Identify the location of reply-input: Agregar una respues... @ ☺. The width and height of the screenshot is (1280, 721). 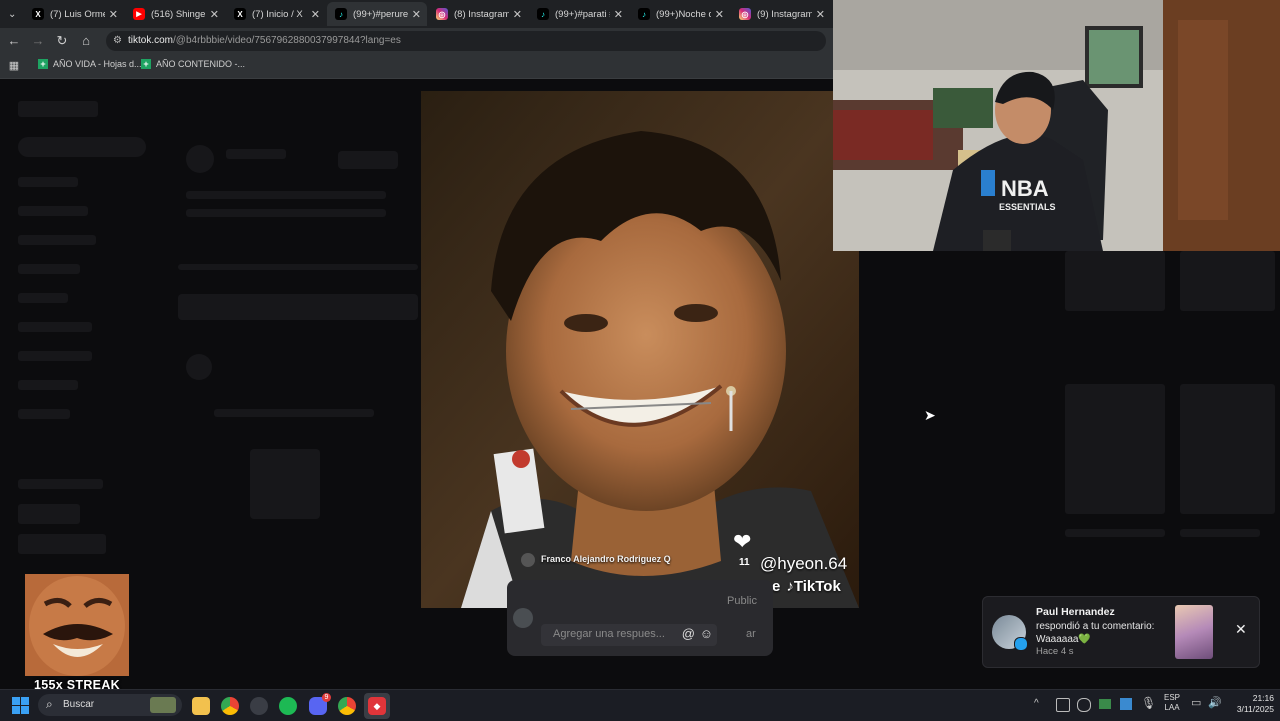
(629, 635).